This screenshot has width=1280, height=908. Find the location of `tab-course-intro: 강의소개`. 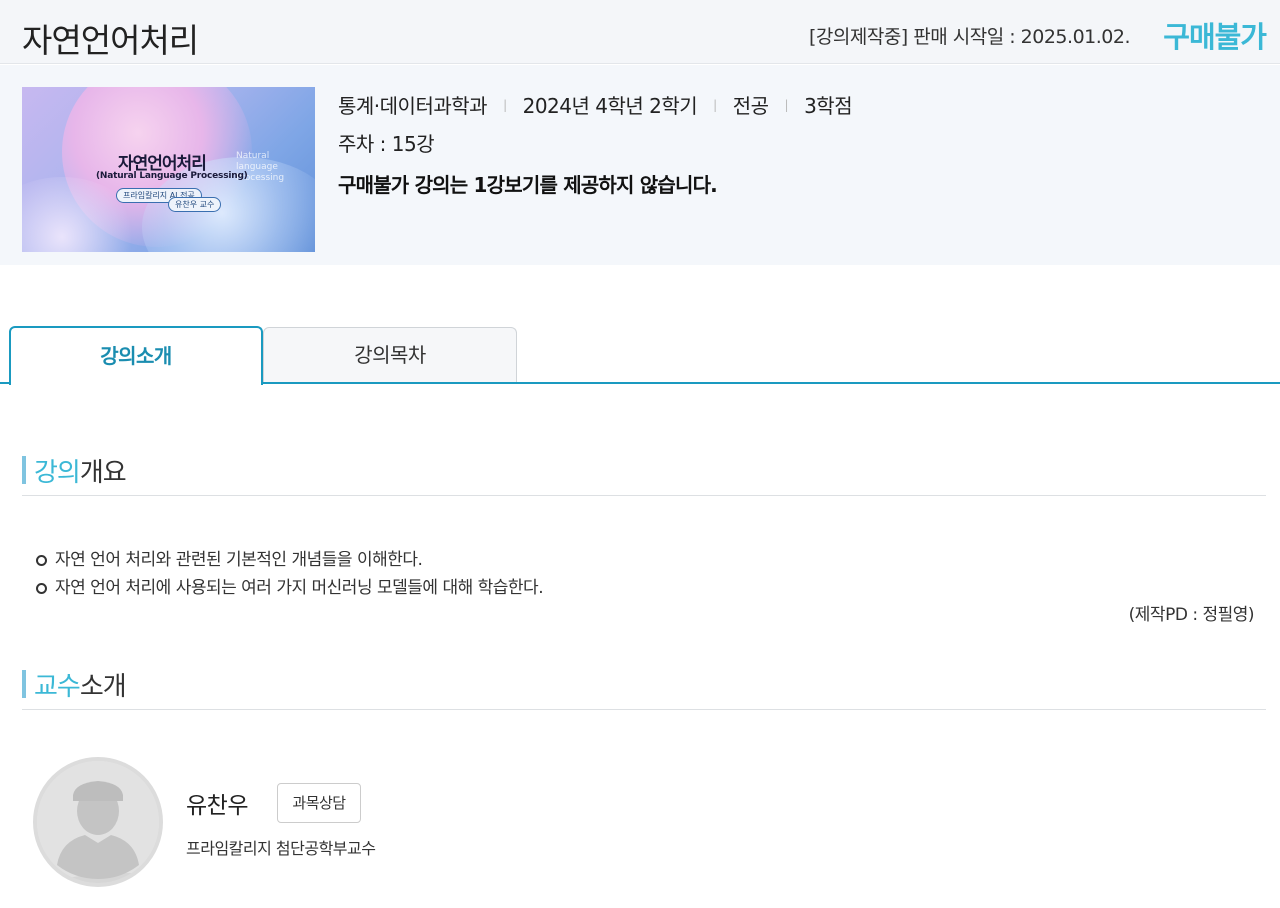

tab-course-intro: 강의소개 is located at coordinates (136, 355).